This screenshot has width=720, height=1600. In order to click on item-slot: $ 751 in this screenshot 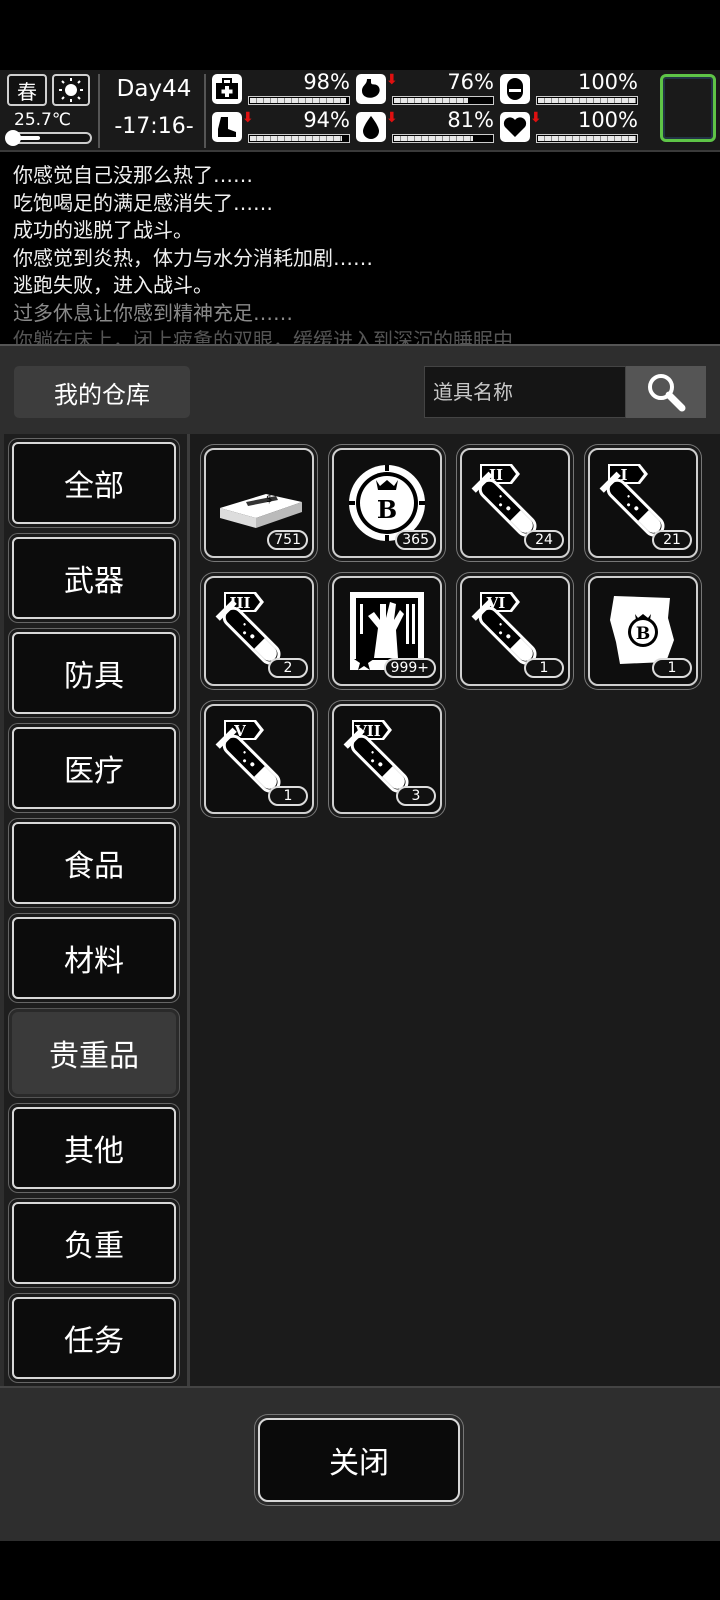, I will do `click(259, 503)`.